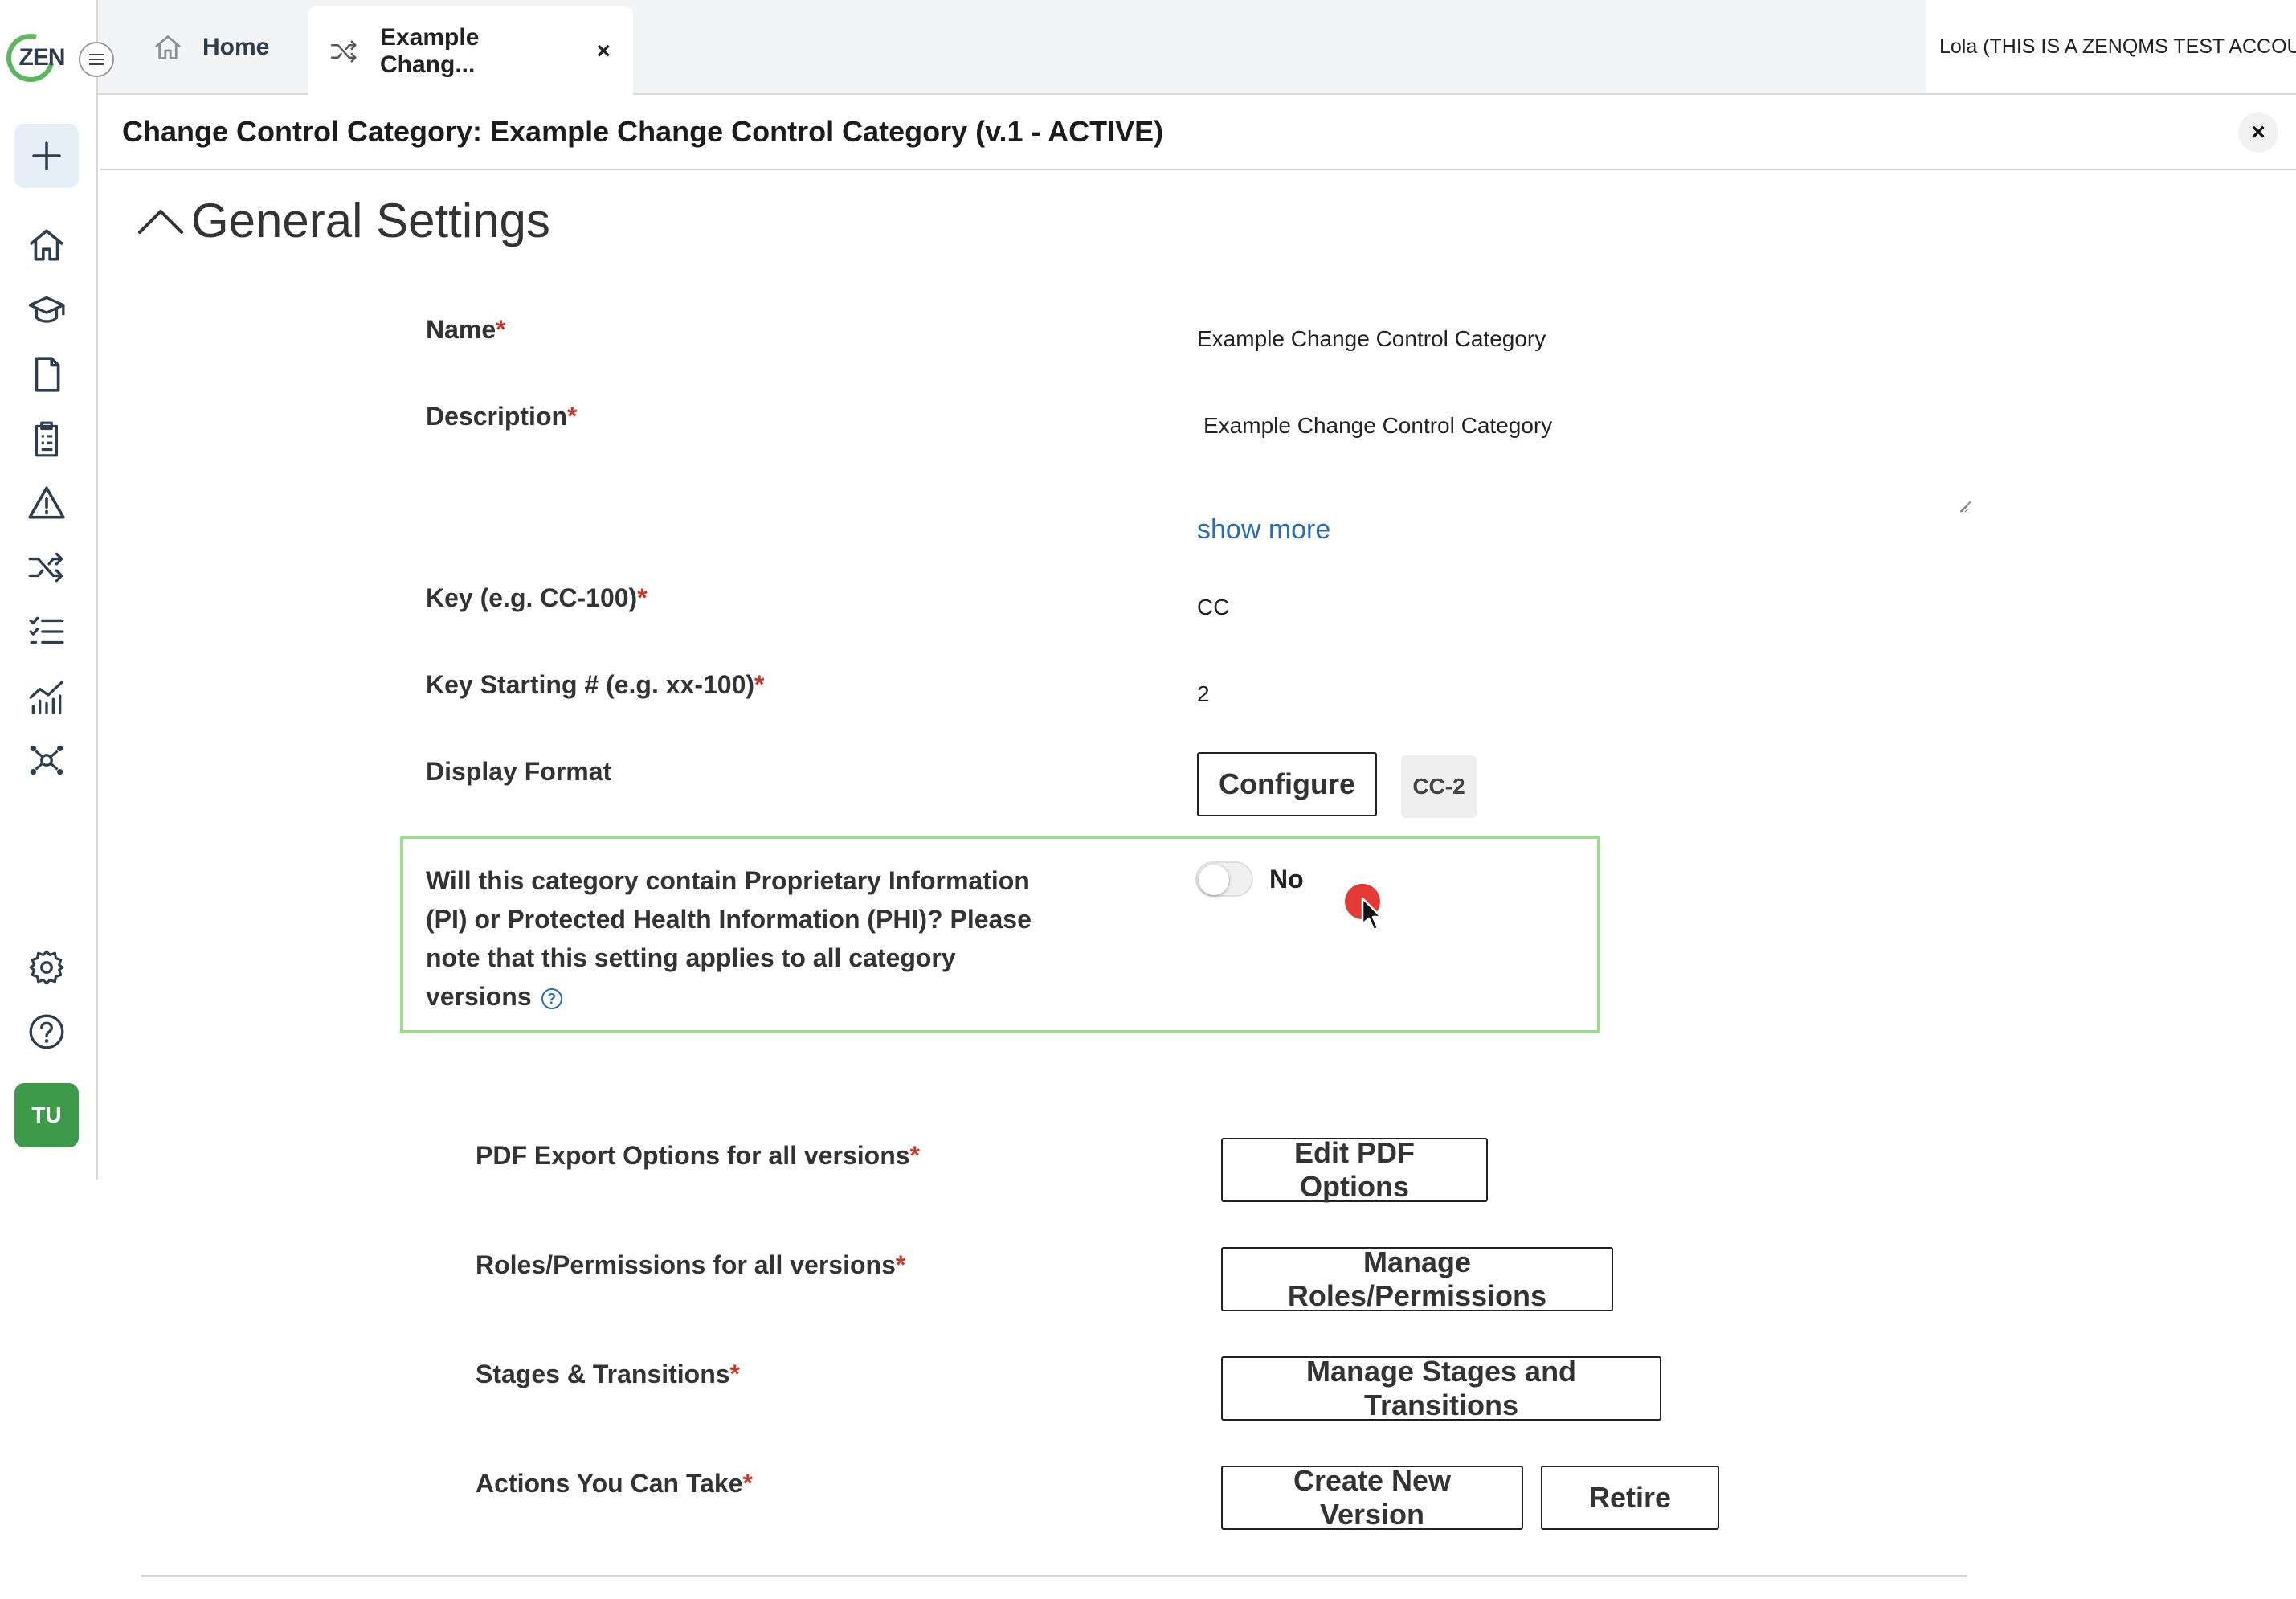 The height and width of the screenshot is (1599, 2296). I want to click on checklist-icon, so click(46, 630).